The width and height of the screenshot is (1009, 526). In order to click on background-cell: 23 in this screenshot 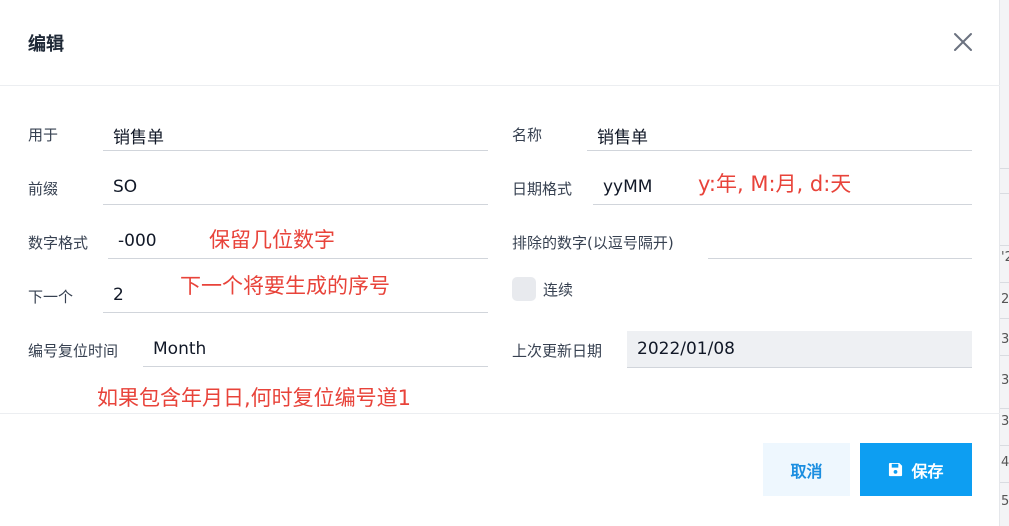, I will do `click(1005, 299)`.